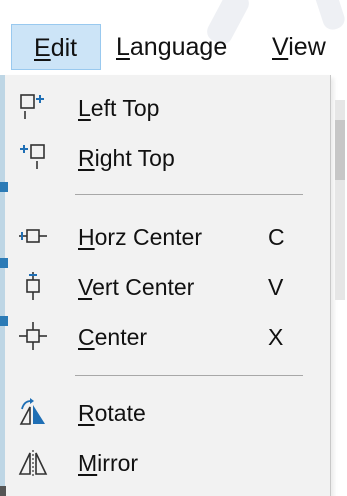  Describe the element at coordinates (121, 337) in the screenshot. I see `label-text: enter` at that location.